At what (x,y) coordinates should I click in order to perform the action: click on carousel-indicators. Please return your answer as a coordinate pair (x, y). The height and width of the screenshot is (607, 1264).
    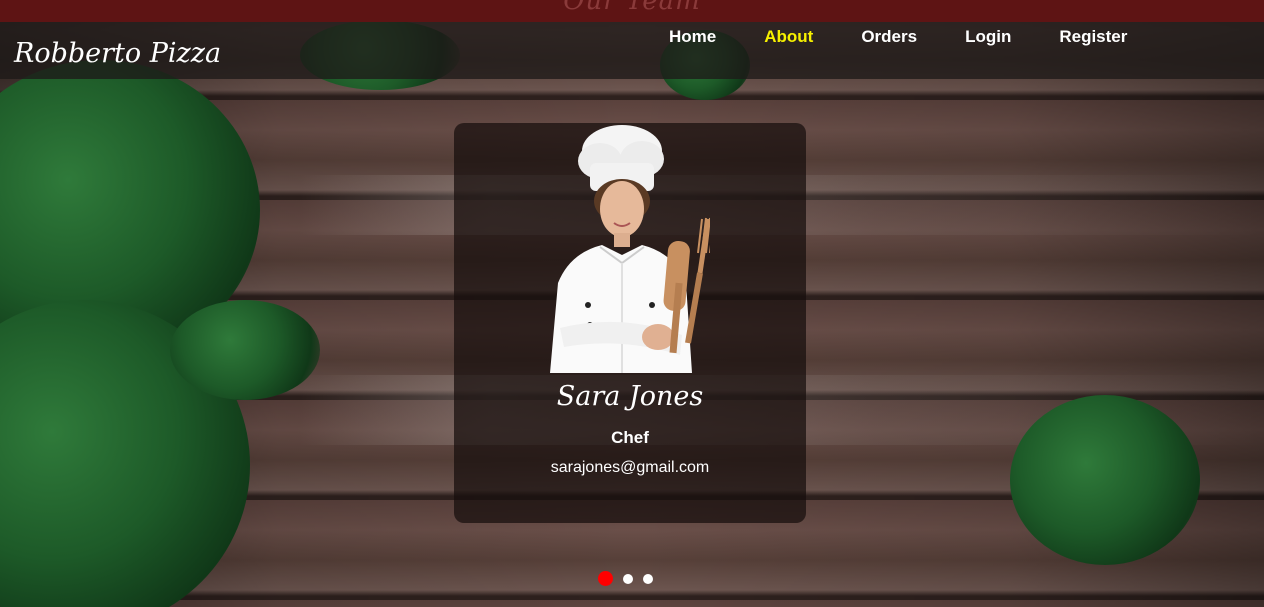
    Looking at the image, I should click on (625, 578).